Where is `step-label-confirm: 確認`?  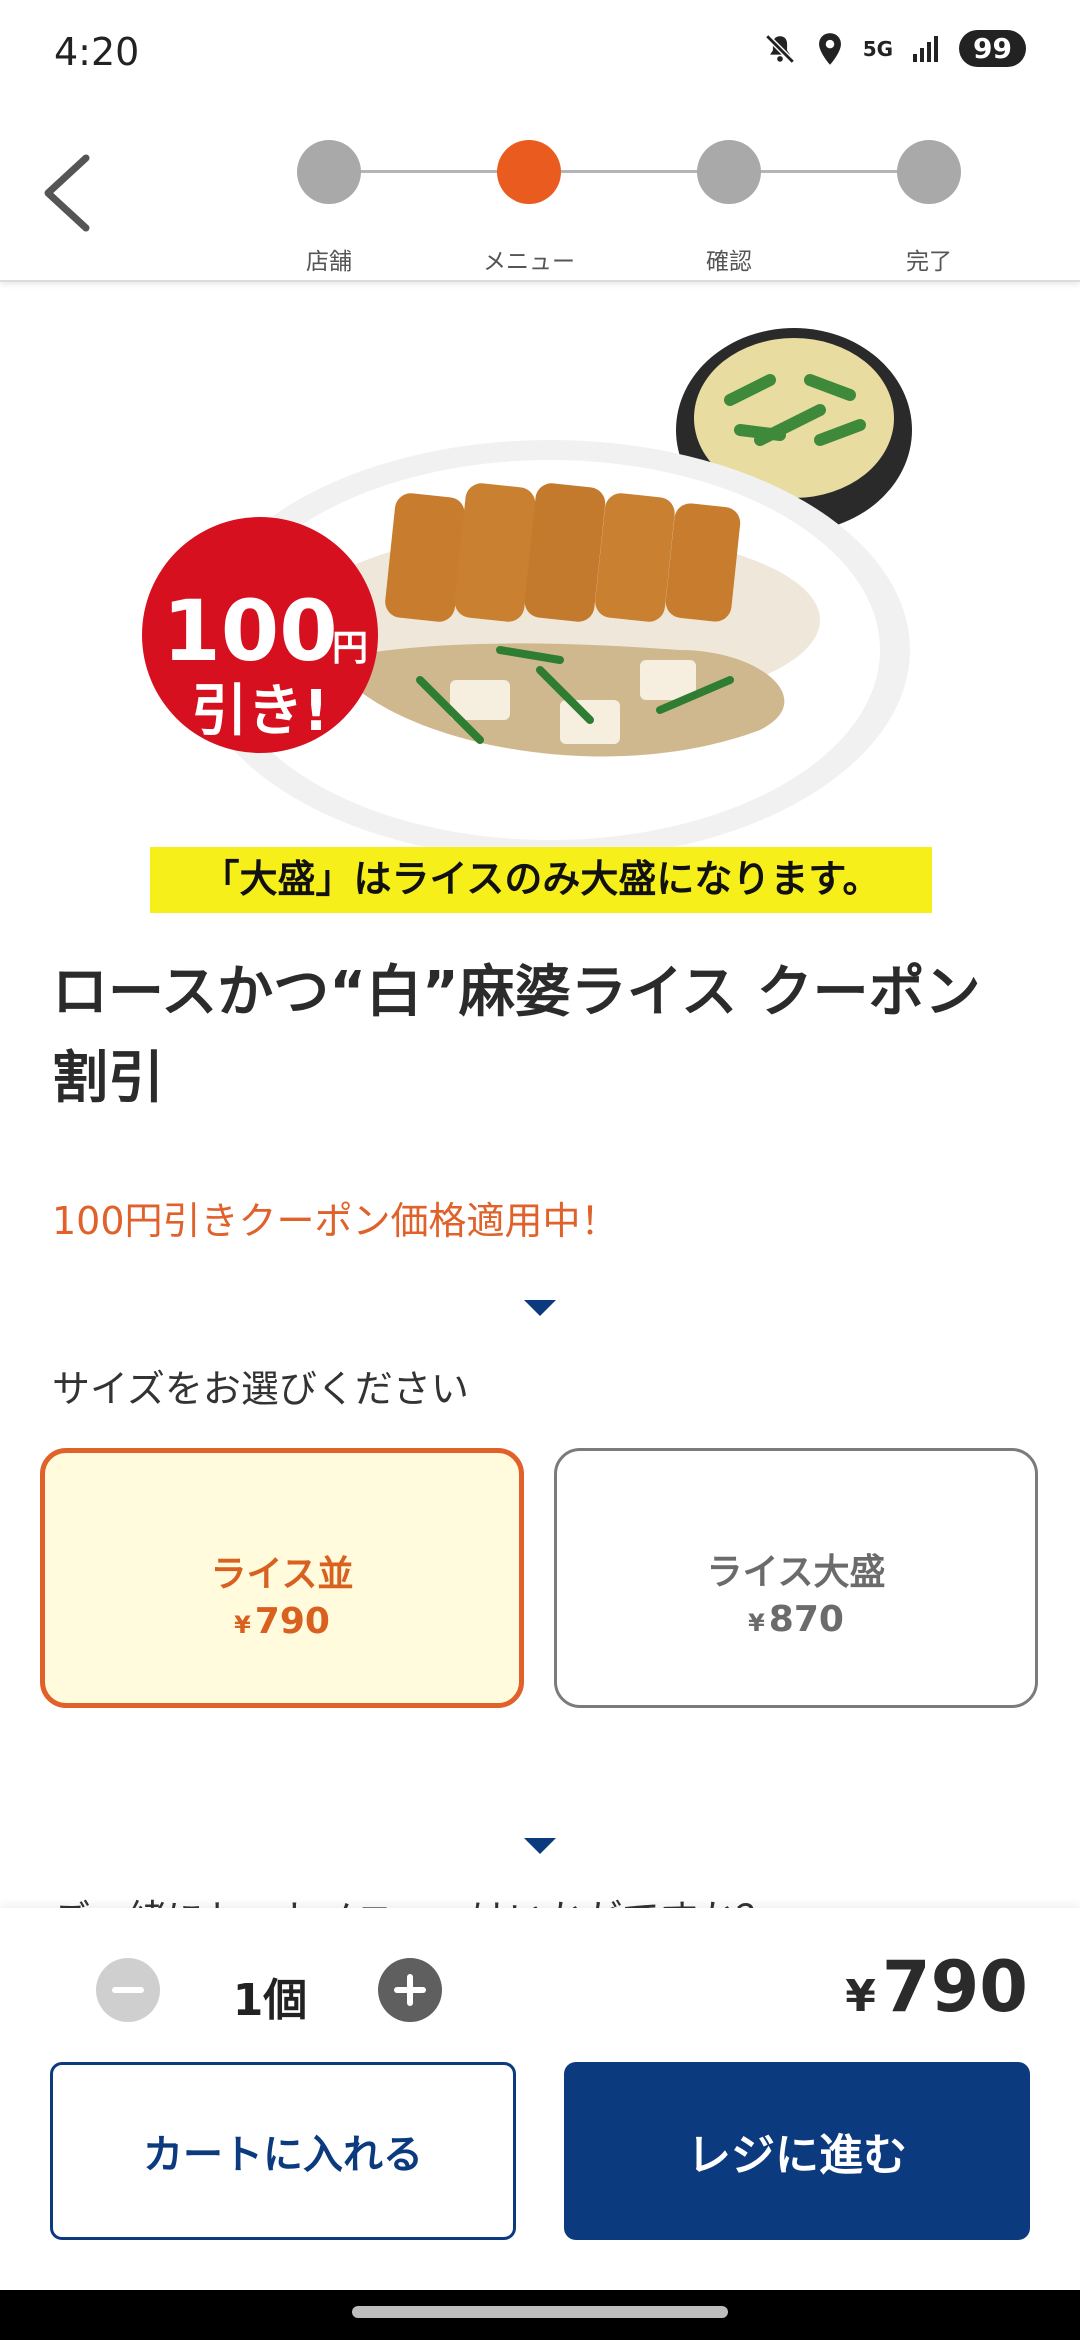
step-label-confirm: 確認 is located at coordinates (729, 262).